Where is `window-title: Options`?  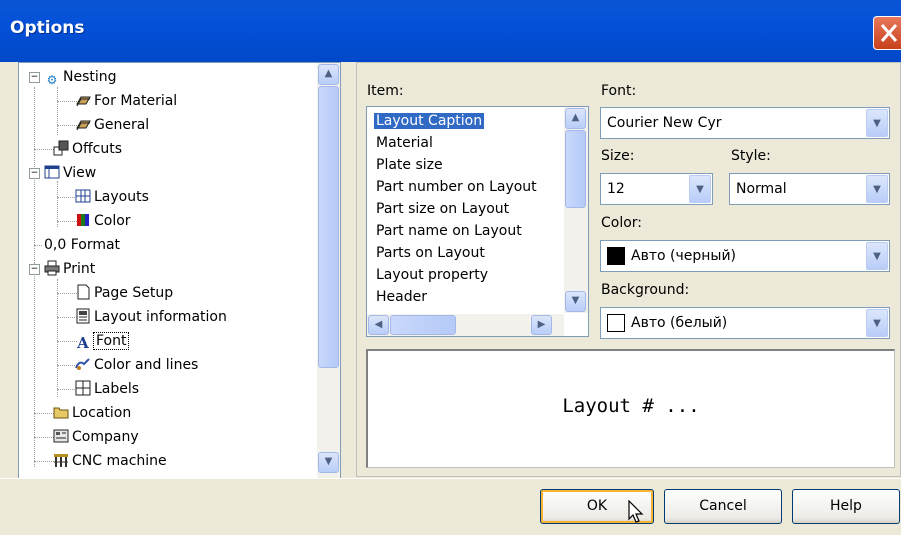 window-title: Options is located at coordinates (47, 28).